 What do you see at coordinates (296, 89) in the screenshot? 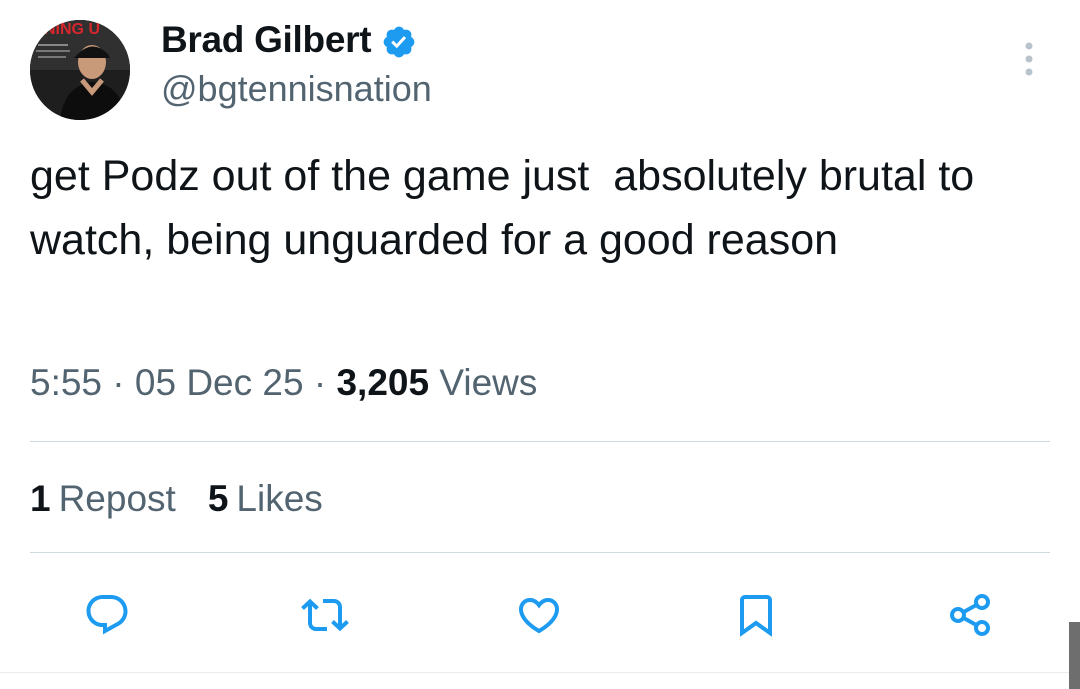
I see `author-handle: @bgtennisnation` at bounding box center [296, 89].